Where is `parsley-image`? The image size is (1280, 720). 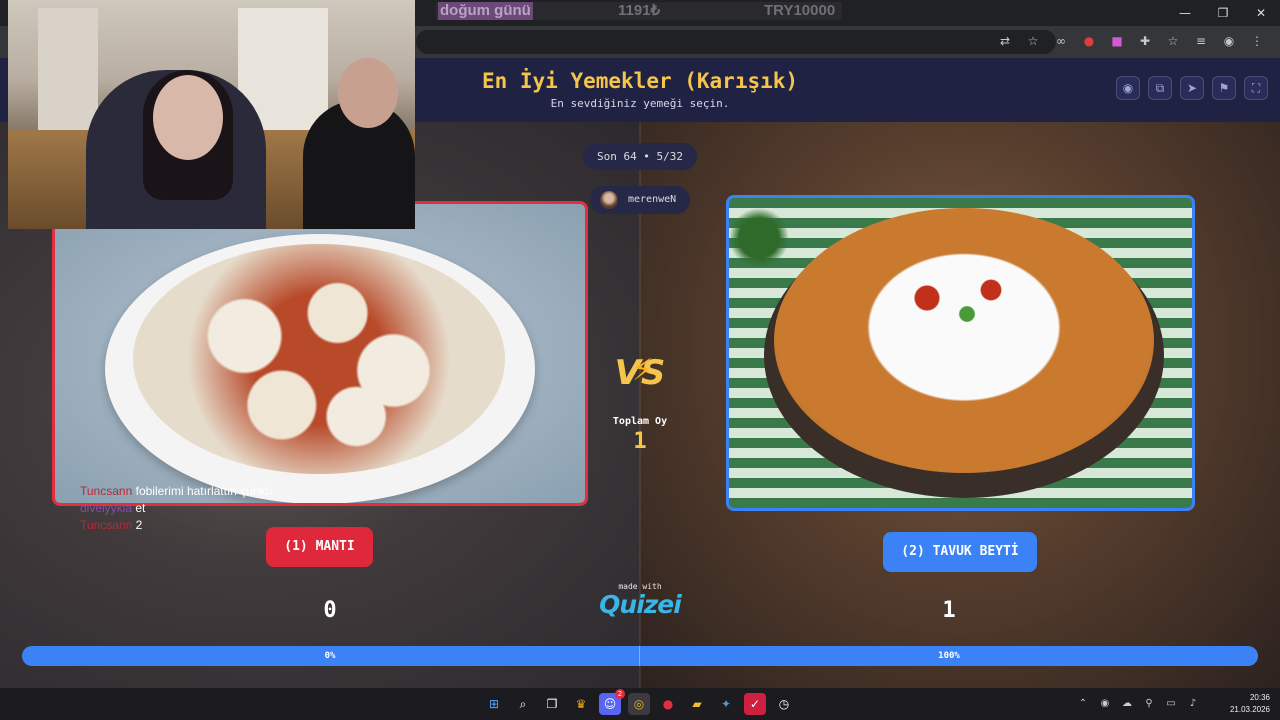
parsley-image is located at coordinates (759, 238).